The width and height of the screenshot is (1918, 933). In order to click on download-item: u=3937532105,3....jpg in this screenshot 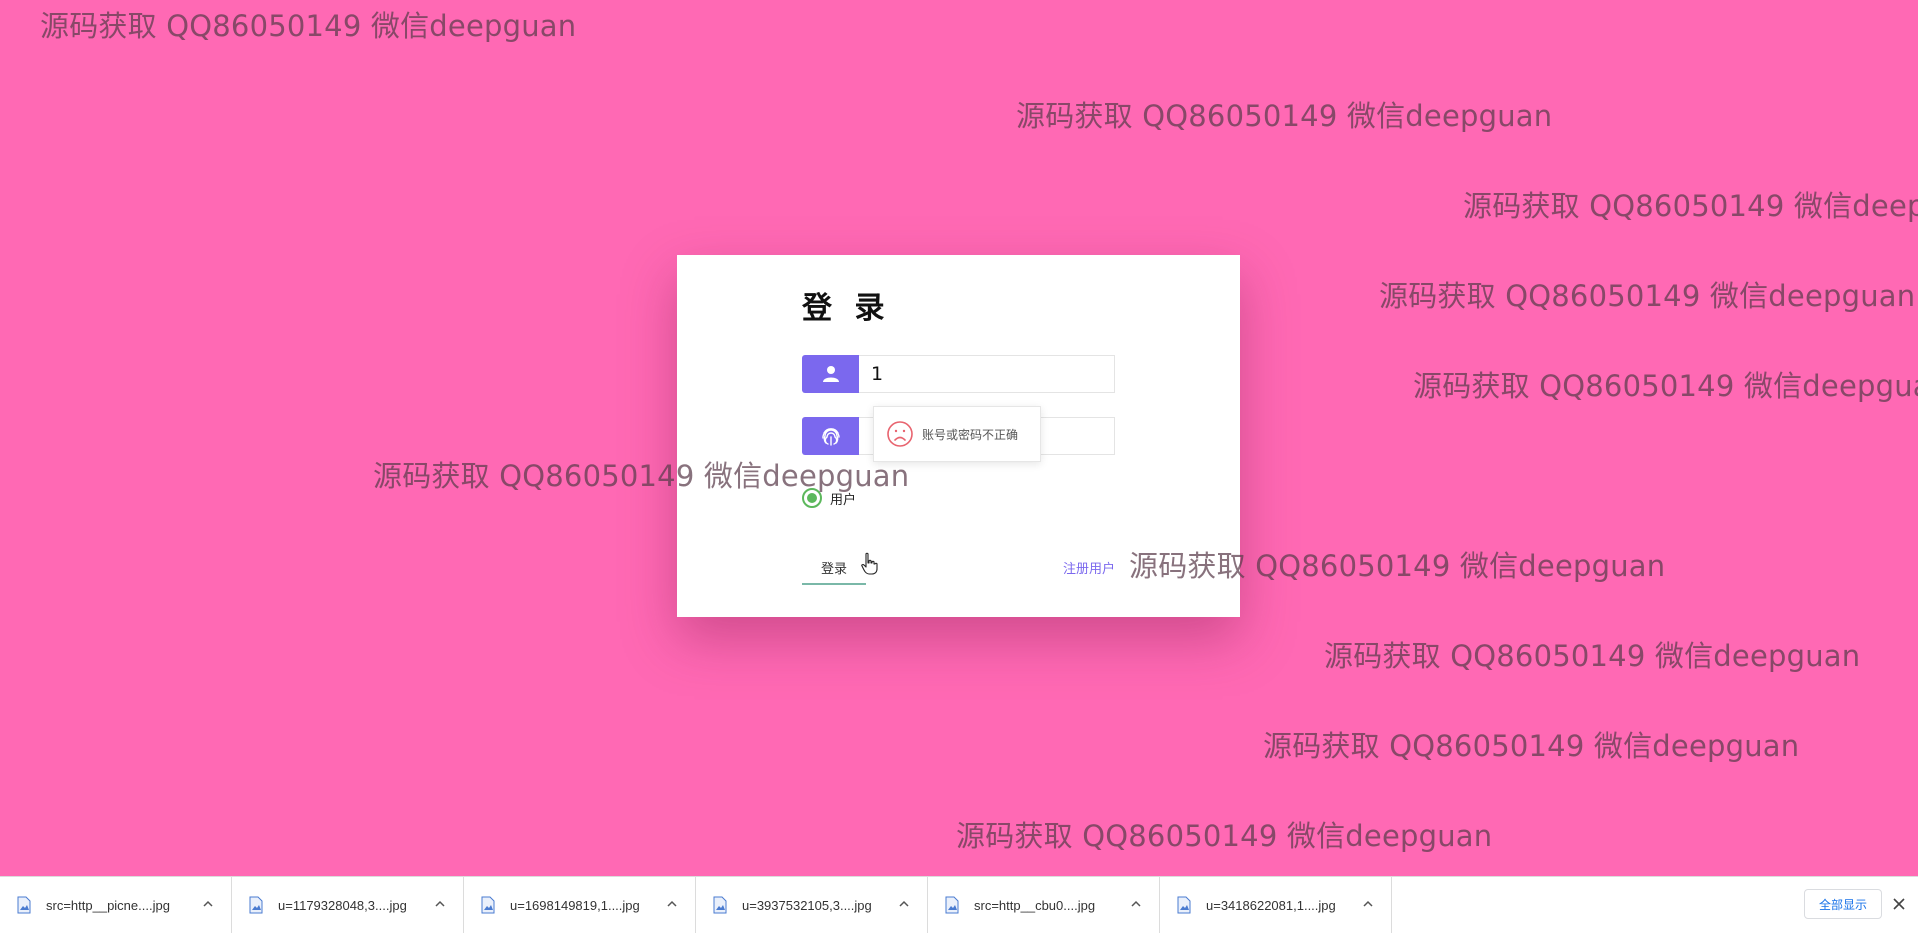, I will do `click(812, 905)`.